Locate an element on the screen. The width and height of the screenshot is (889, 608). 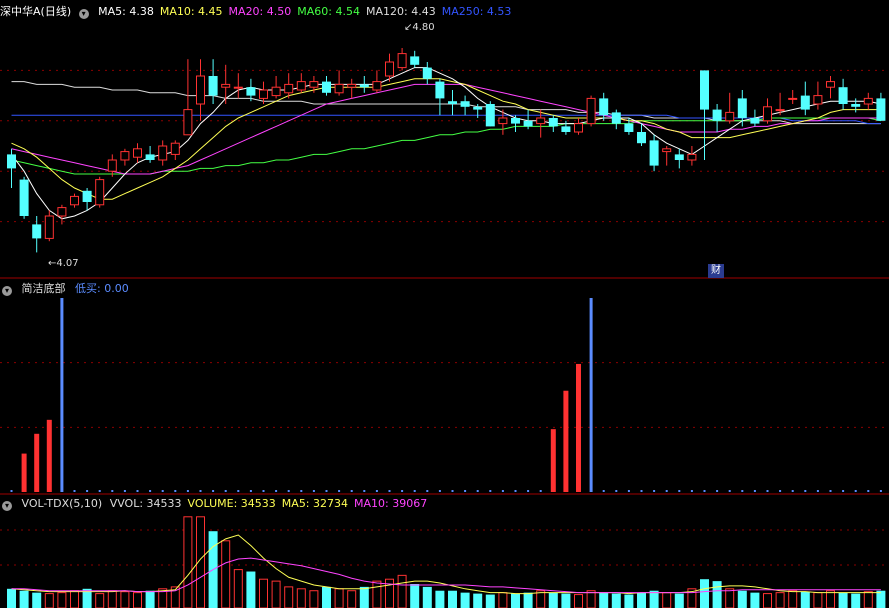
volume-menu-icon: ▾ is located at coordinates (7, 506).